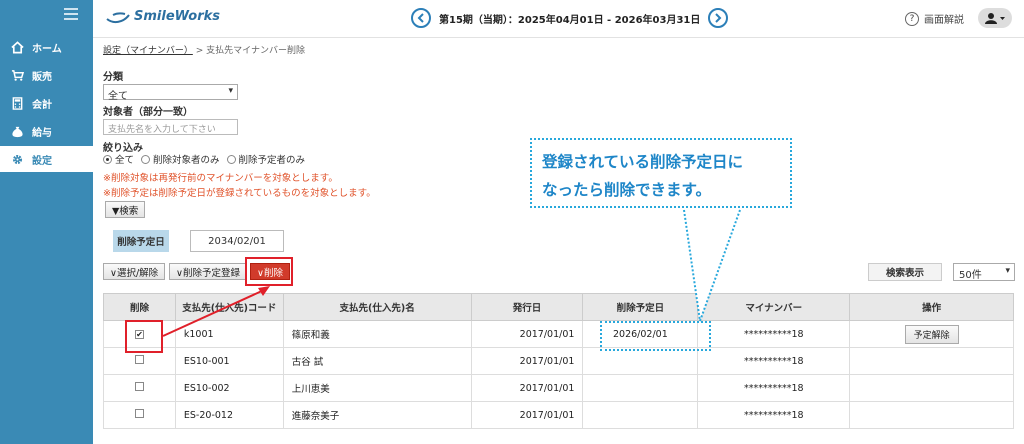  Describe the element at coordinates (626, 190) in the screenshot. I see `callout-line-2: なったら削除できます。` at that location.